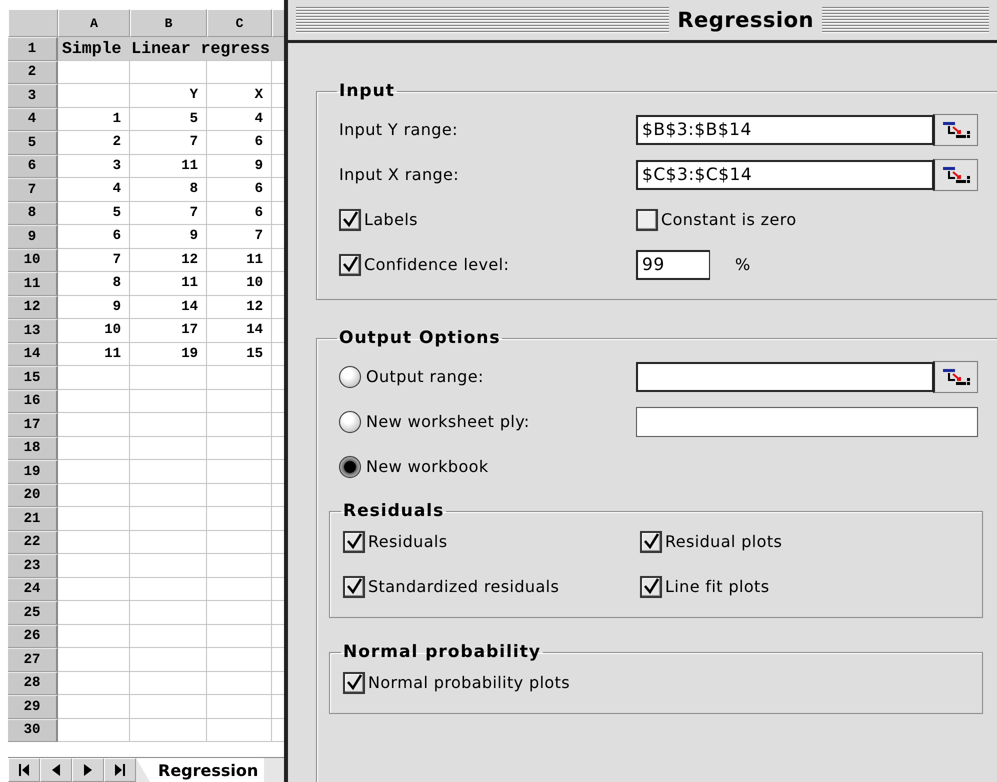 The width and height of the screenshot is (997, 782). What do you see at coordinates (464, 586) in the screenshot?
I see `checkbox-label: Standardized residuals` at bounding box center [464, 586].